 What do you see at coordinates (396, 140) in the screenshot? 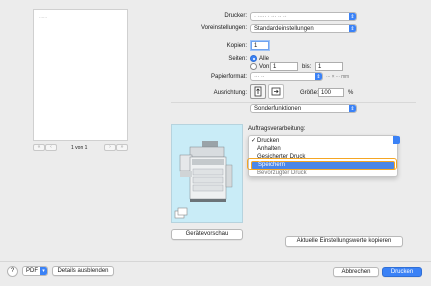
I see `chevron-updown-icon` at bounding box center [396, 140].